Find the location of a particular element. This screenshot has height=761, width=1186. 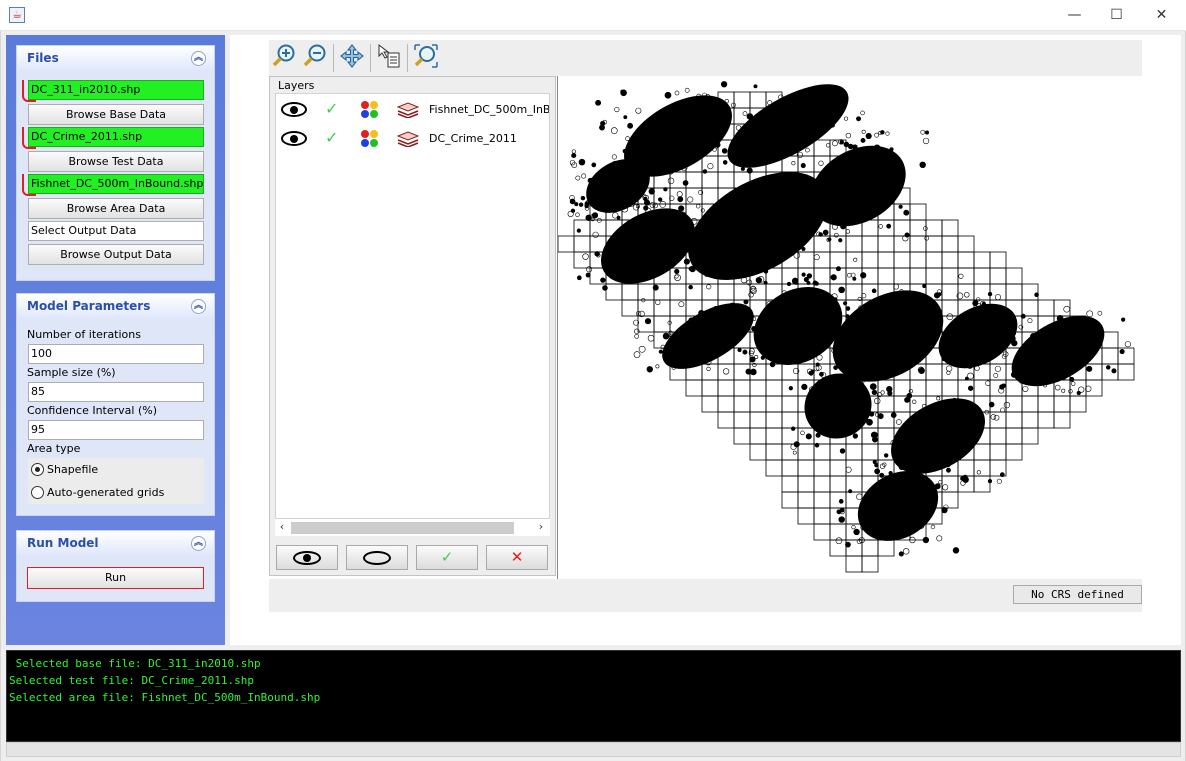

scrollbar-thumb is located at coordinates (402, 528).